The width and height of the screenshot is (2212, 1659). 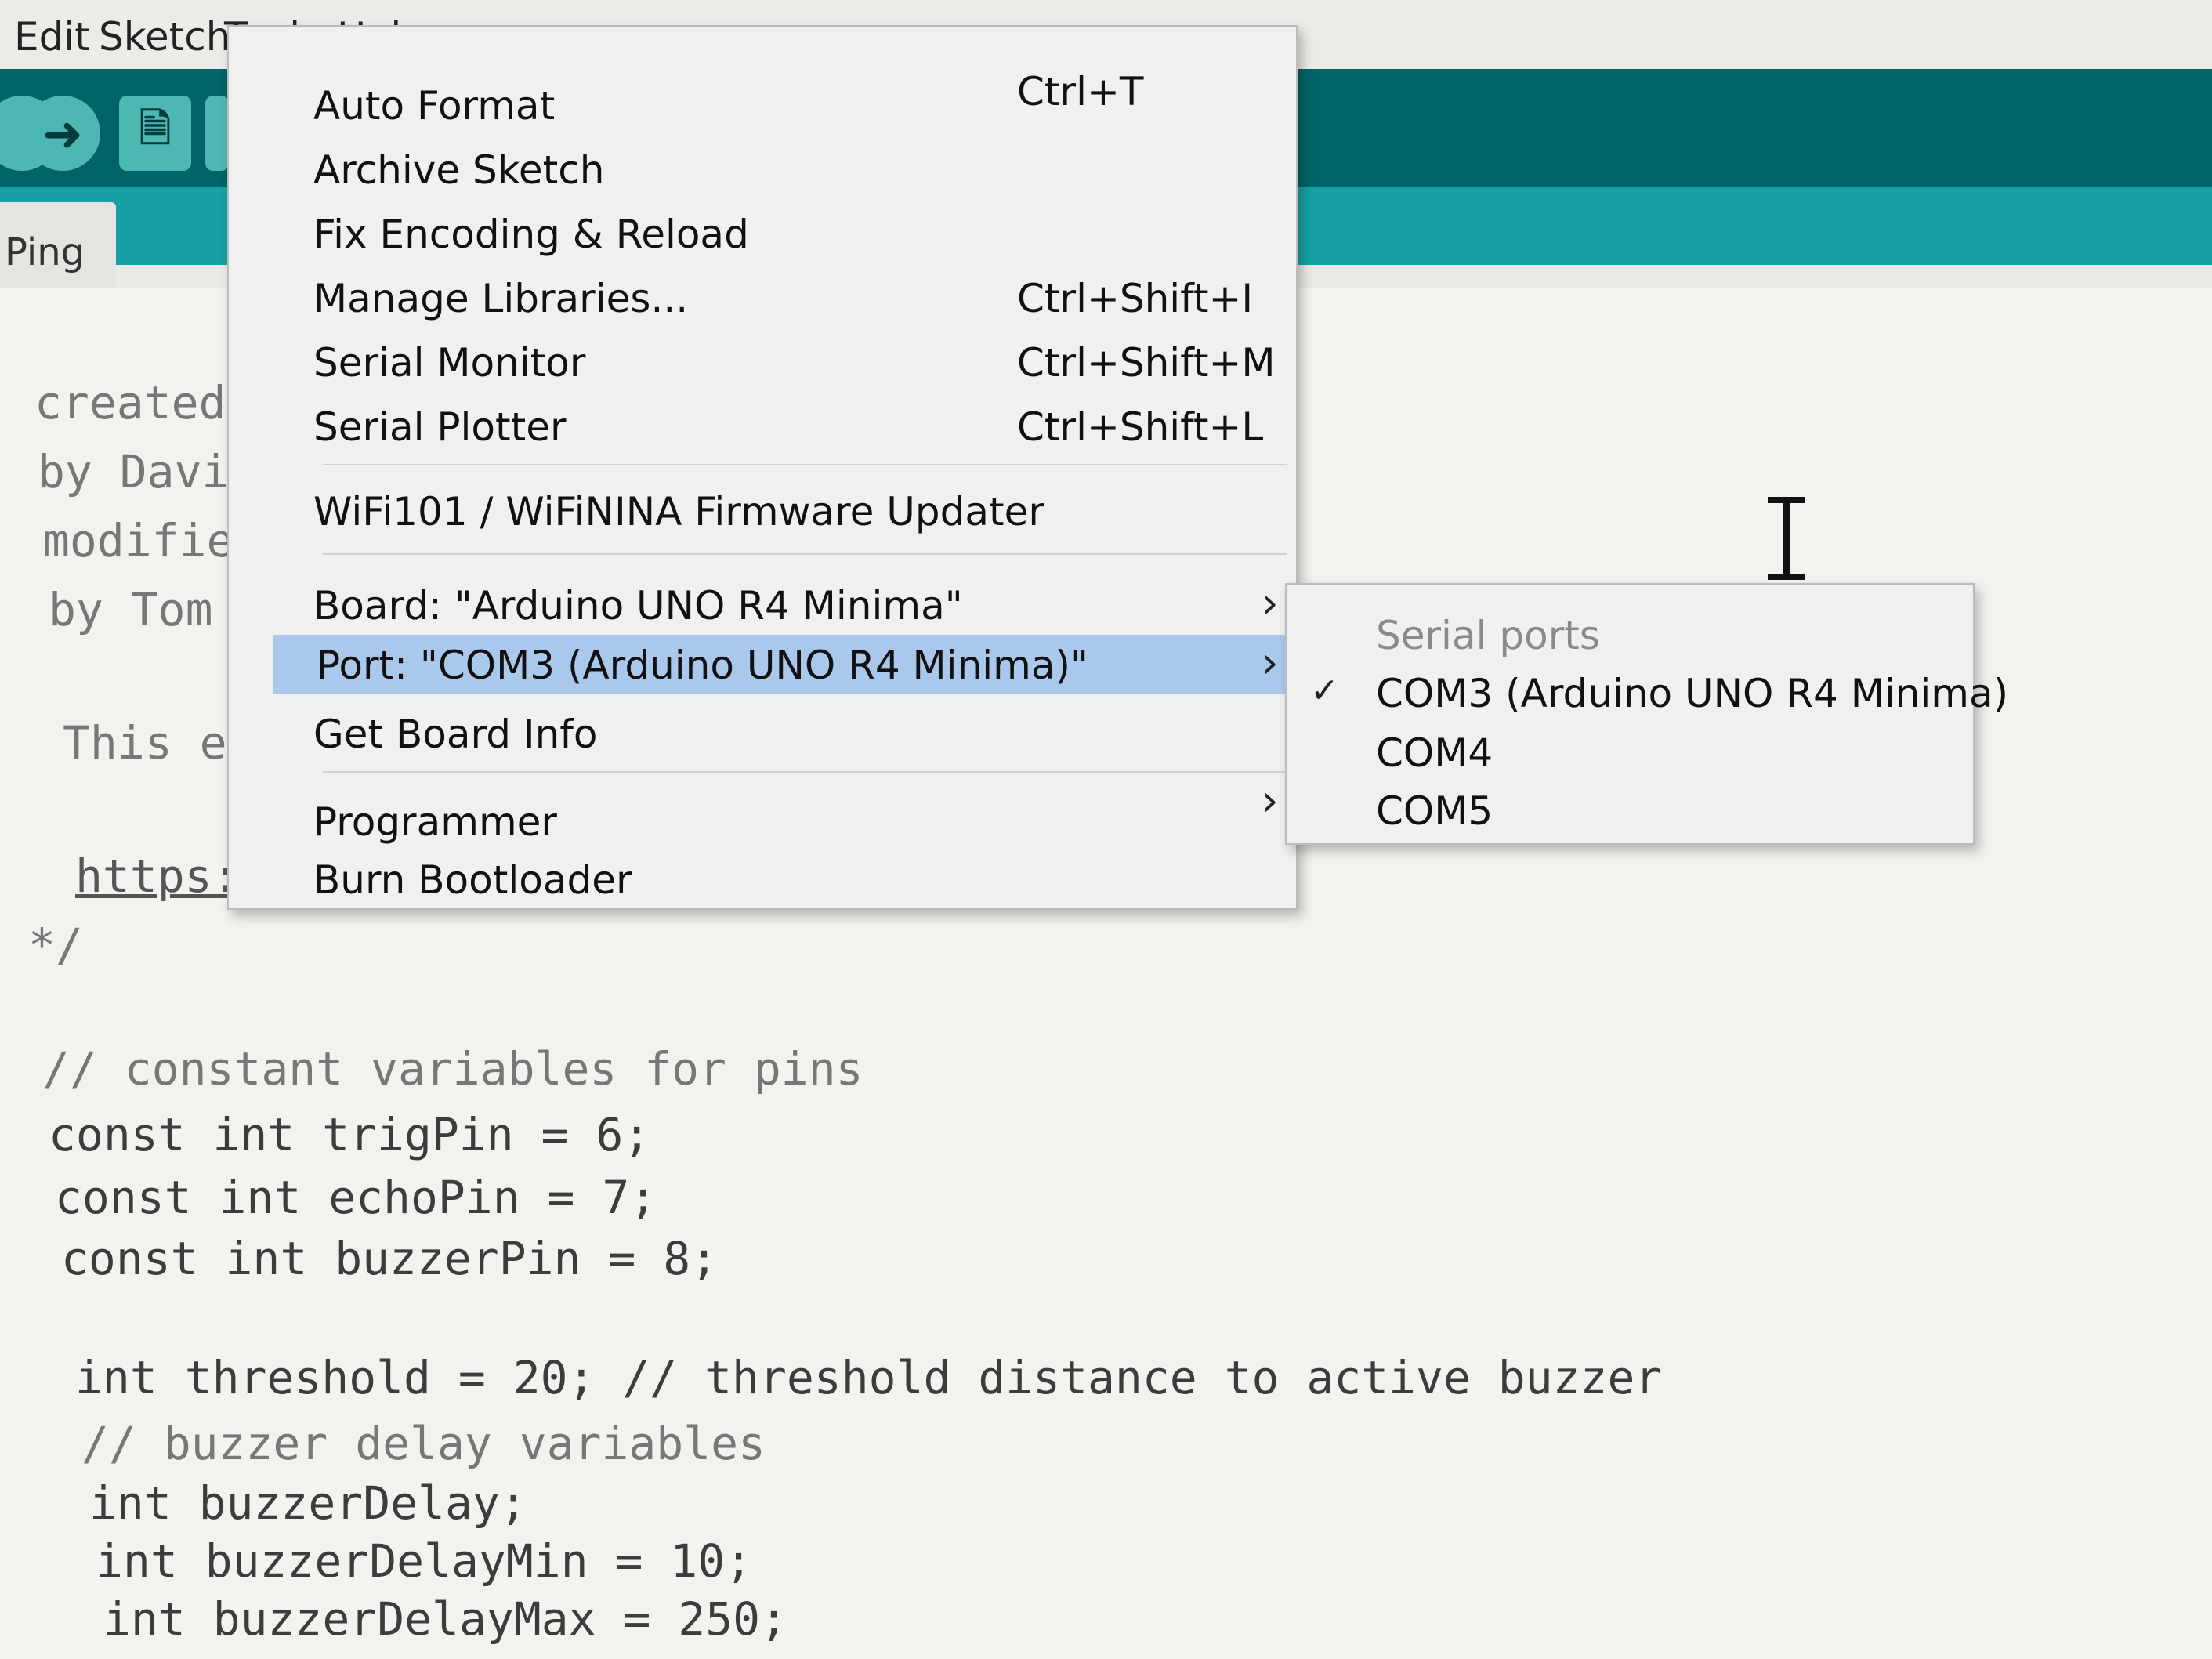 I want to click on open-sketch-button, so click(x=217, y=133).